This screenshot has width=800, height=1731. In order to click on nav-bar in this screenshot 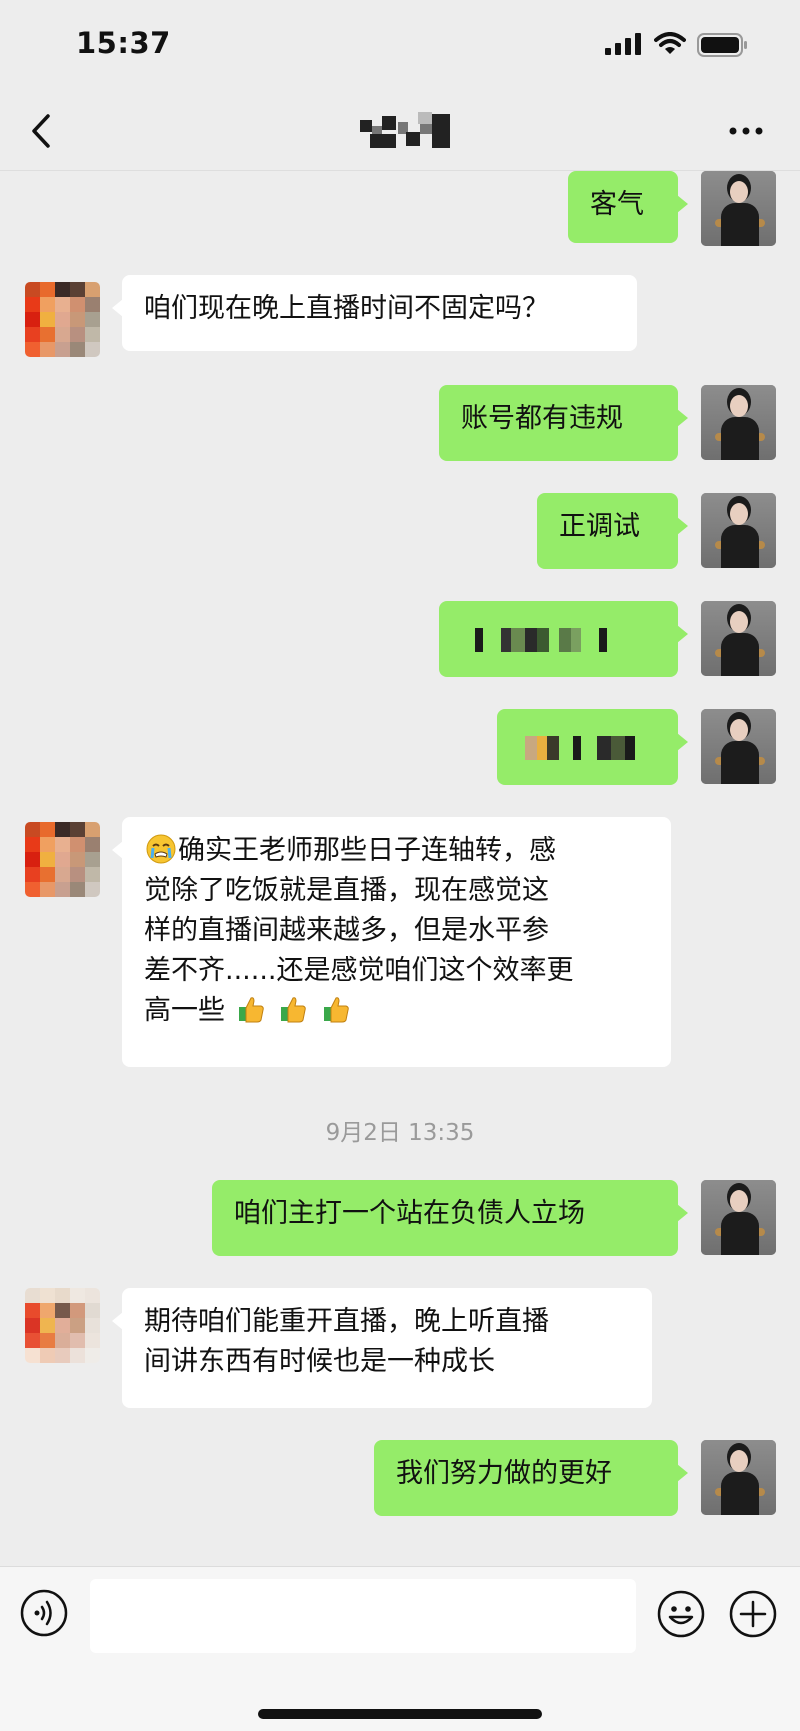, I will do `click(400, 130)`.